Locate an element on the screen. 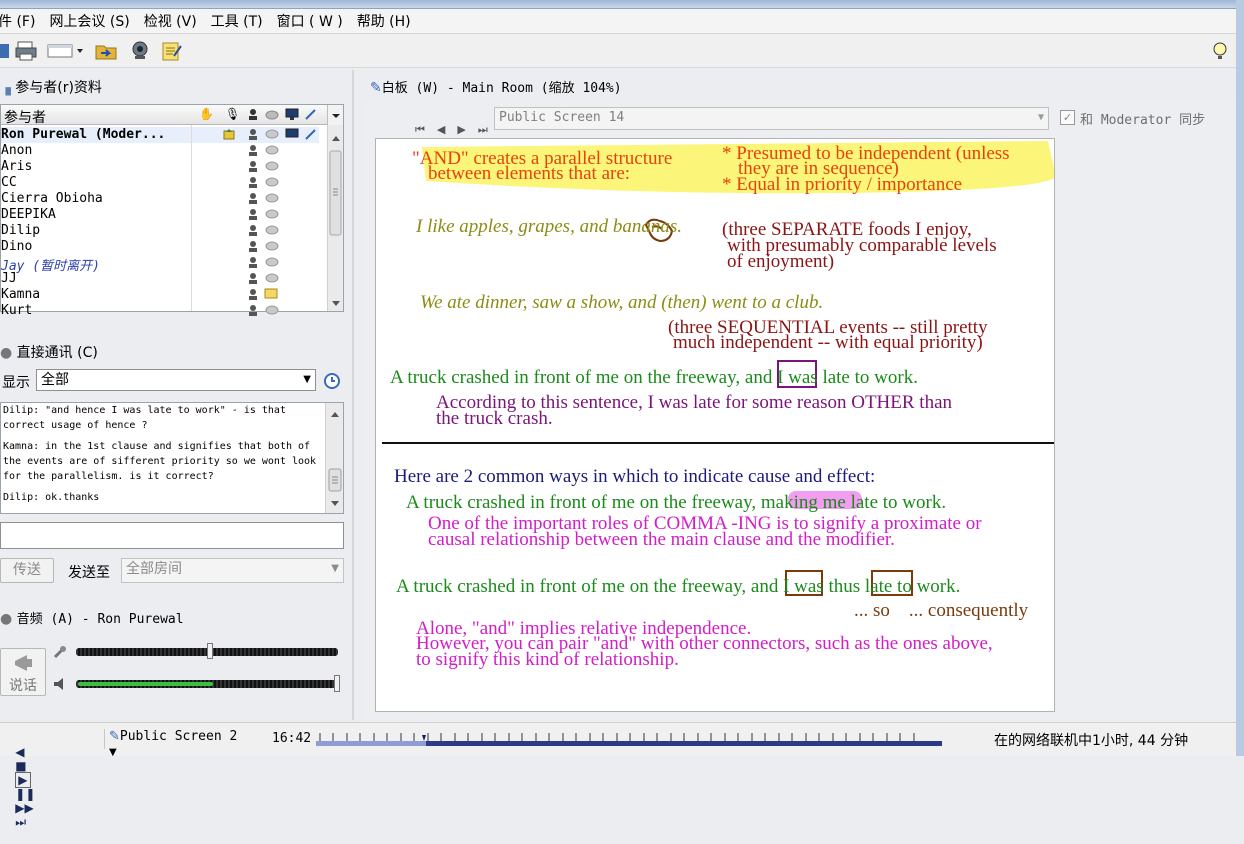 The width and height of the screenshot is (1244, 844). wb-line: of enjoyment) is located at coordinates (781, 261).